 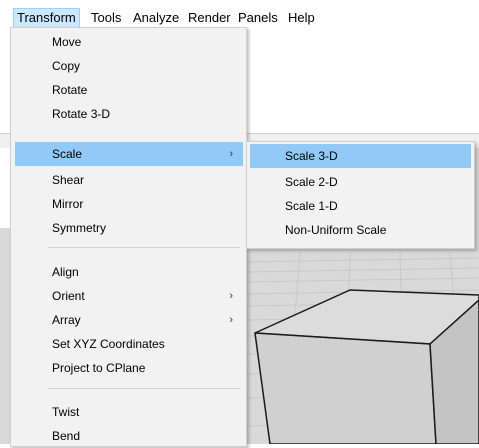 I want to click on menu-item-label: Shear, so click(x=68, y=180).